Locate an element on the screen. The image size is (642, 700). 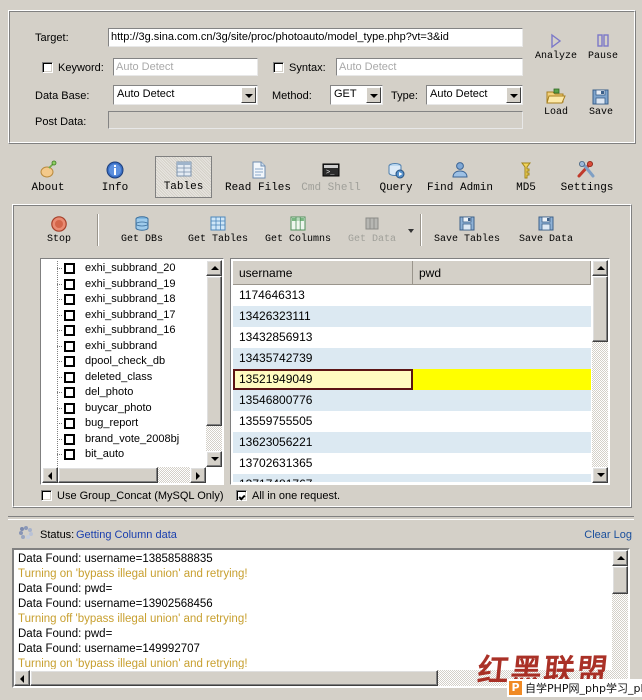
tab-query: Query is located at coordinates (396, 177).